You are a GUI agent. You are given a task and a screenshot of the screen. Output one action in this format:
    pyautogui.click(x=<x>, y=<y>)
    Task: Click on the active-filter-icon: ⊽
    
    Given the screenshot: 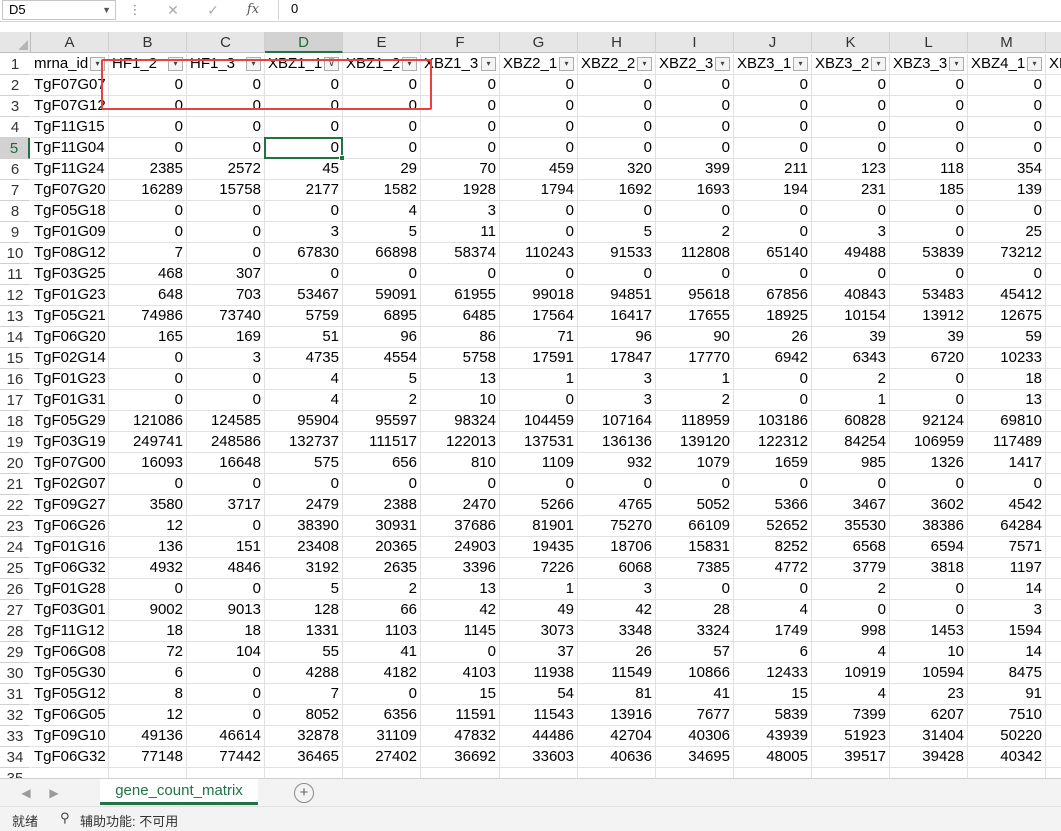 What is the action you would take?
    pyautogui.click(x=331, y=64)
    